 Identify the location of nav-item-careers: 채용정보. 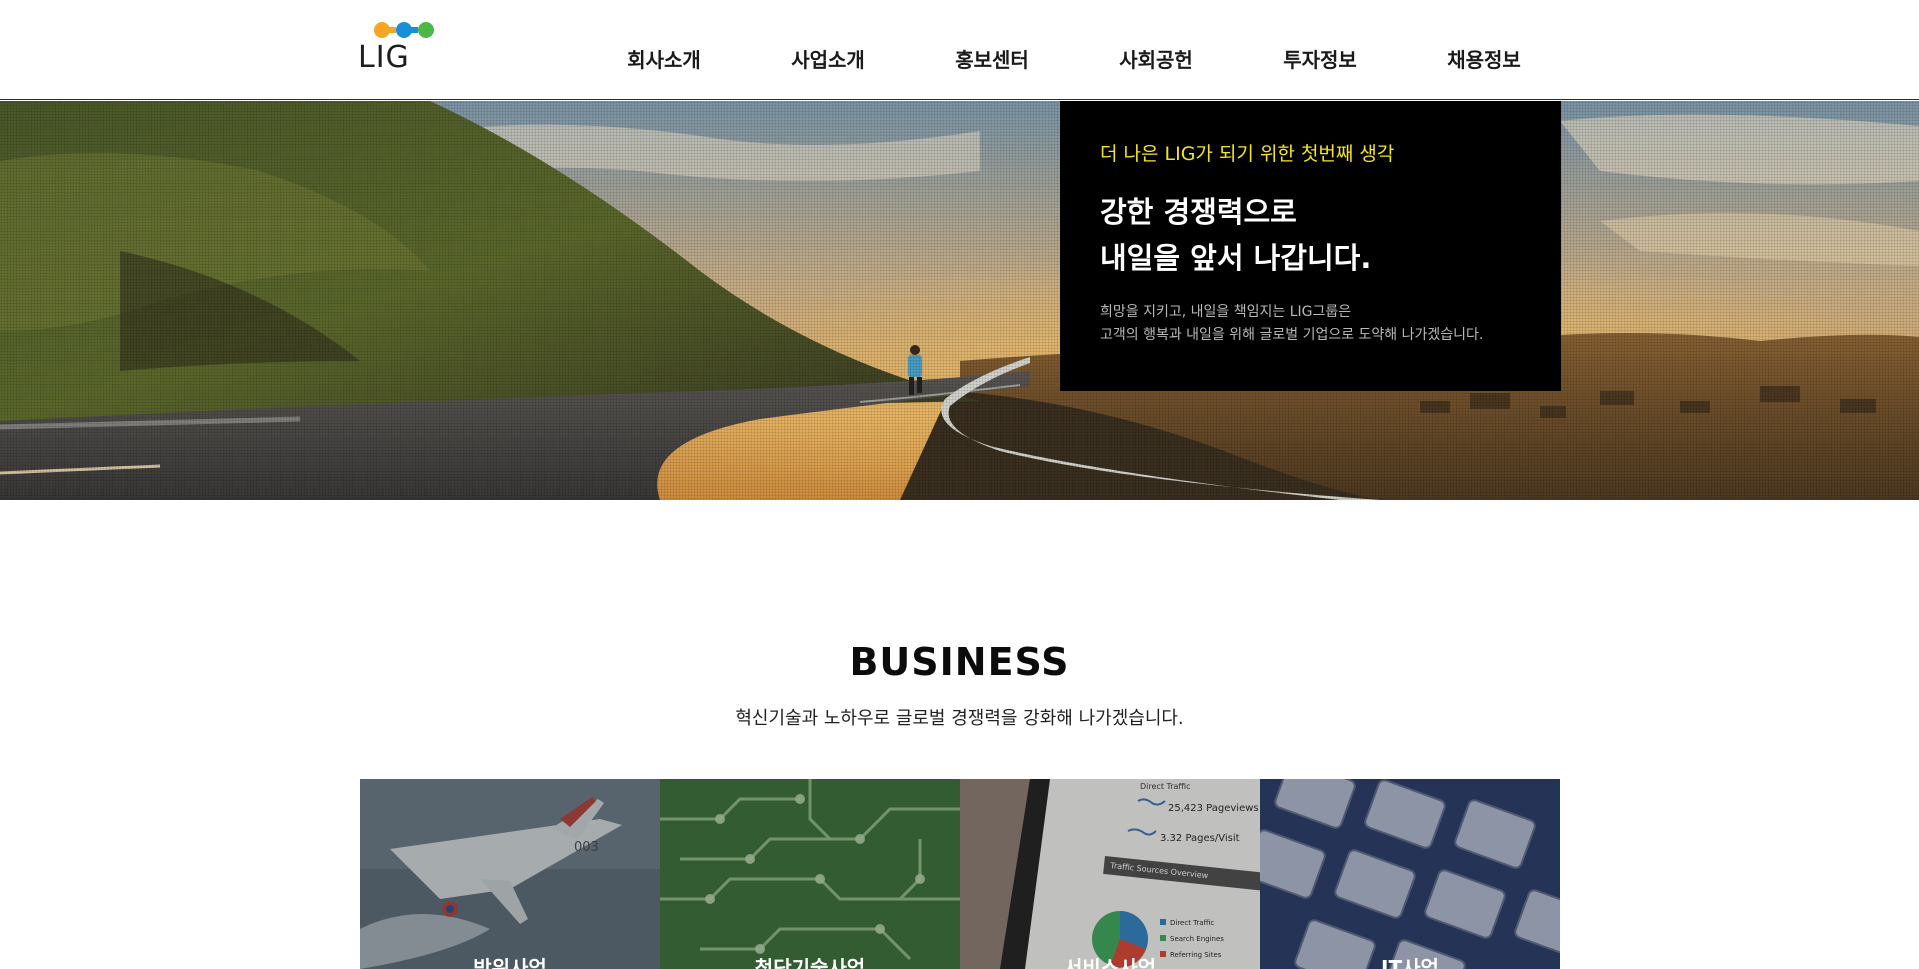
(1484, 60).